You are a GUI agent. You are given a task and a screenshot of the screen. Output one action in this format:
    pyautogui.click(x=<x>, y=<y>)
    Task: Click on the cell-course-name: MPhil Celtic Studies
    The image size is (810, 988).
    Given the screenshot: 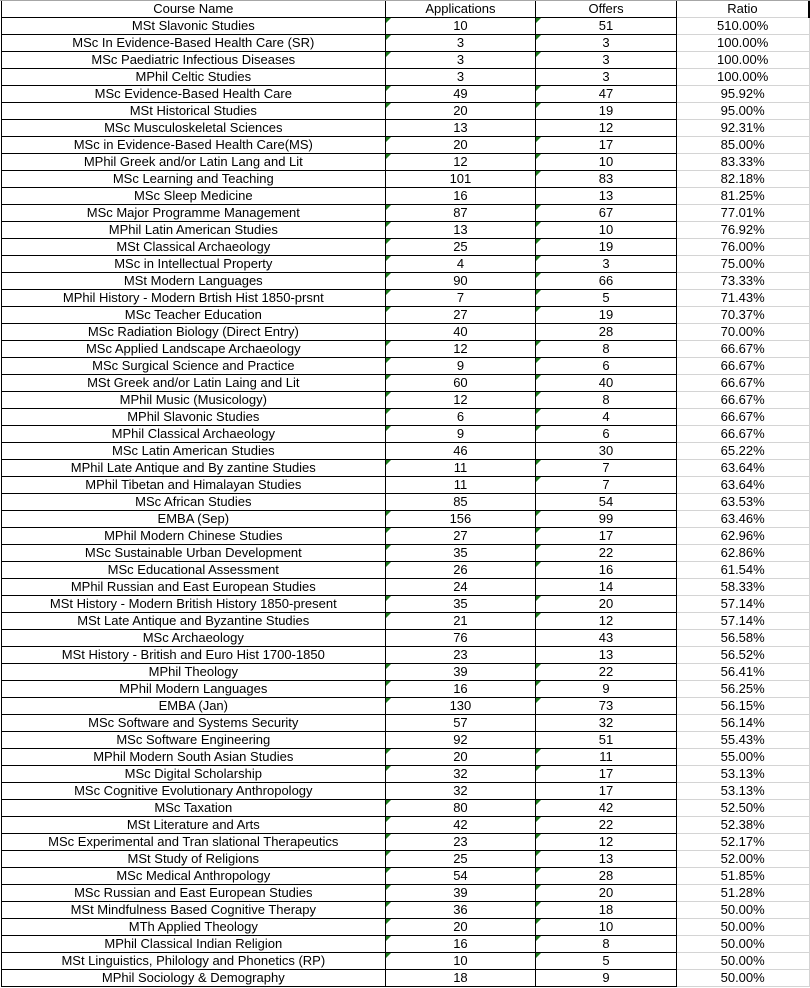 What is the action you would take?
    pyautogui.click(x=193, y=77)
    